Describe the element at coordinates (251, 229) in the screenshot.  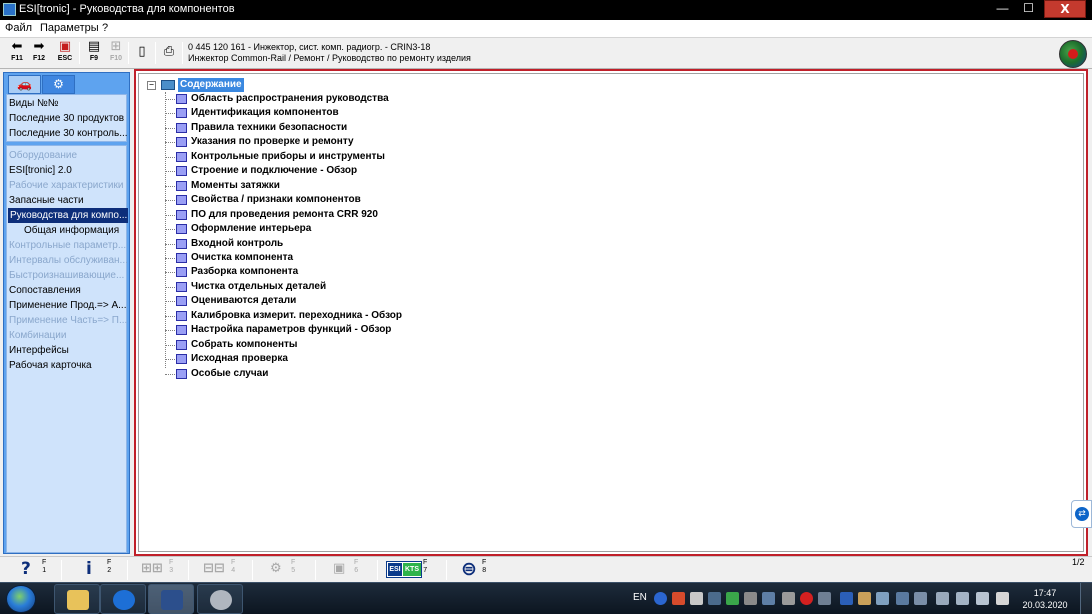
I see `tree-item-label: Оформление интерьера` at that location.